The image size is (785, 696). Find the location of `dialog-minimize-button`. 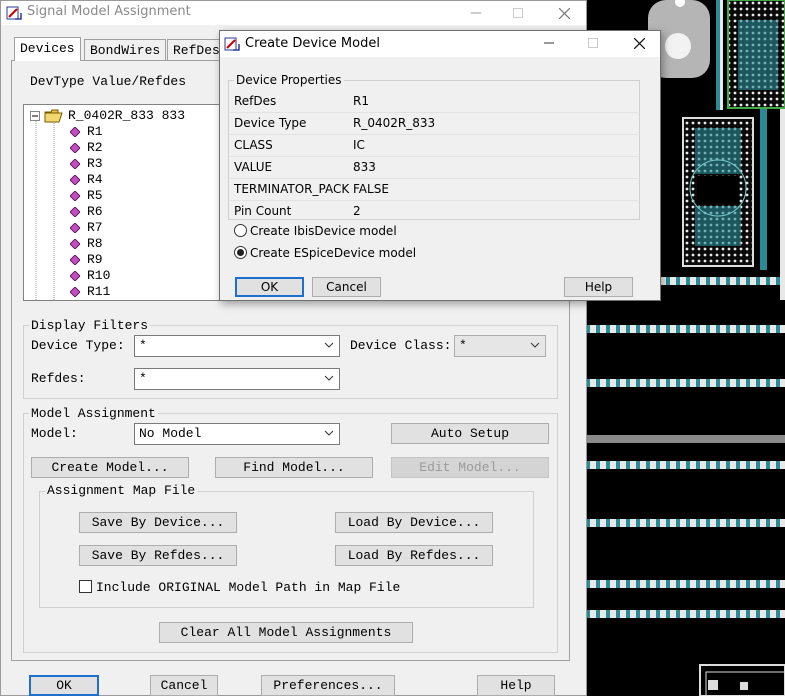

dialog-minimize-button is located at coordinates (549, 43).